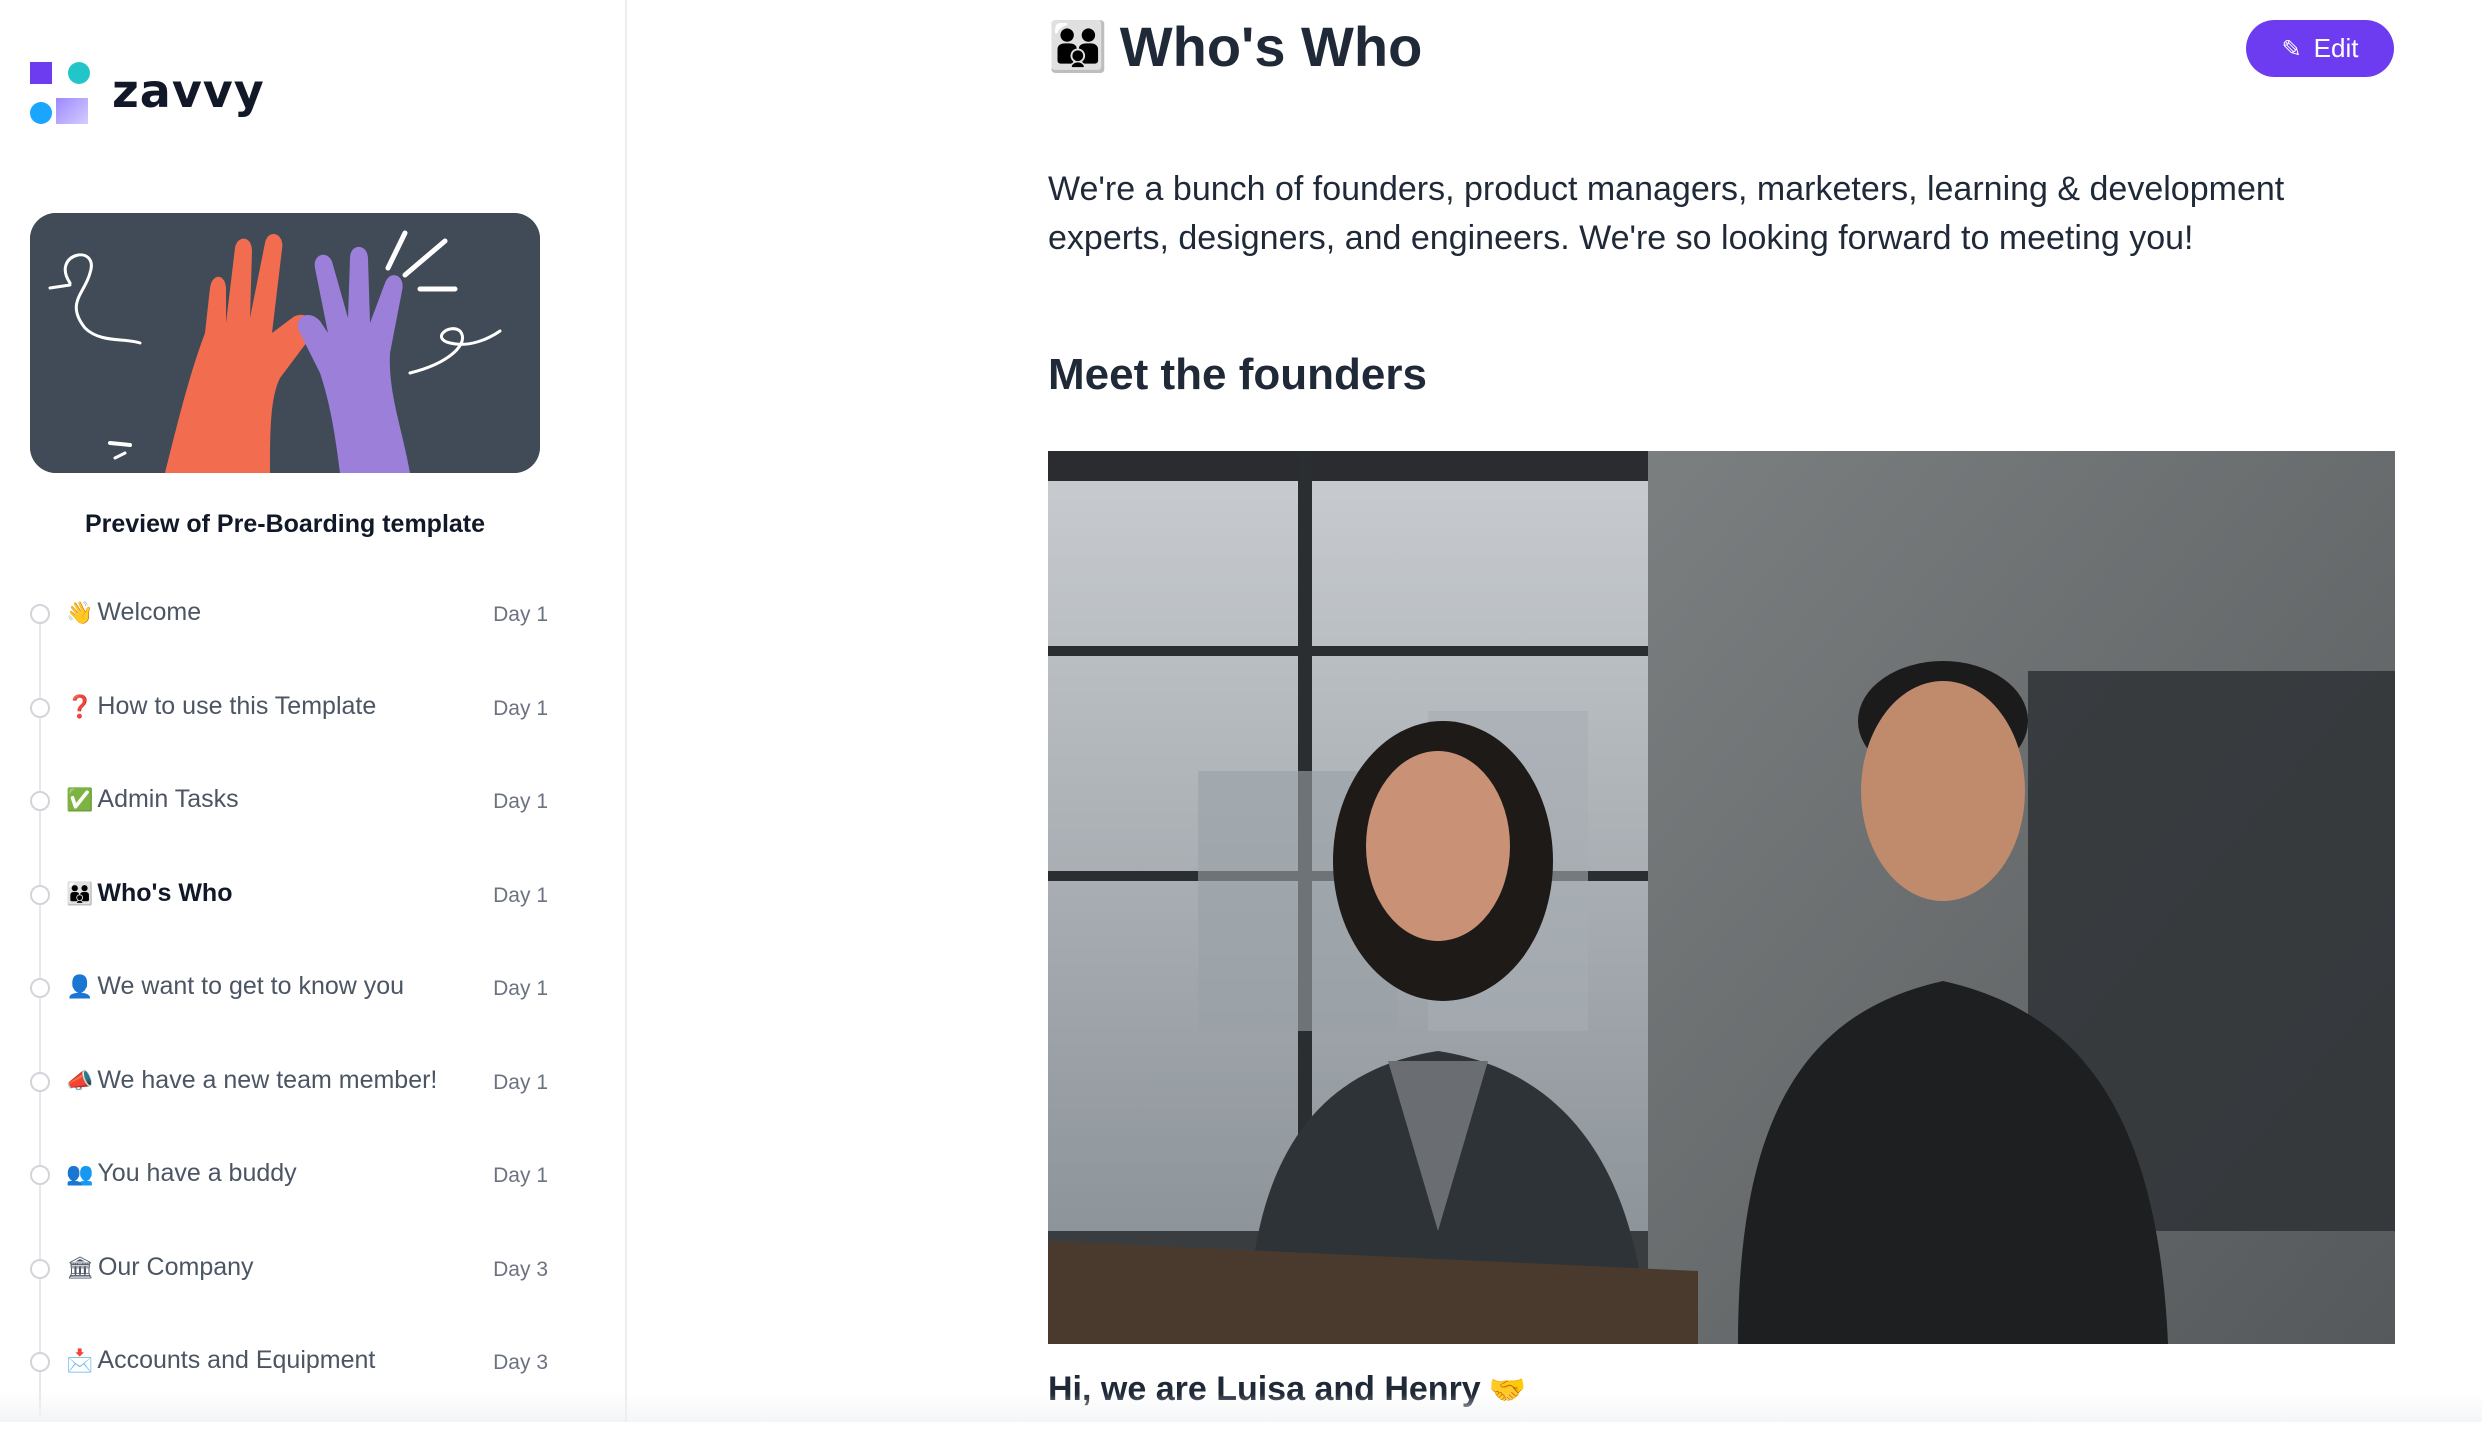 This screenshot has width=2482, height=1430. Describe the element at coordinates (134, 612) in the screenshot. I see `step-label: 👋 Welcome` at that location.